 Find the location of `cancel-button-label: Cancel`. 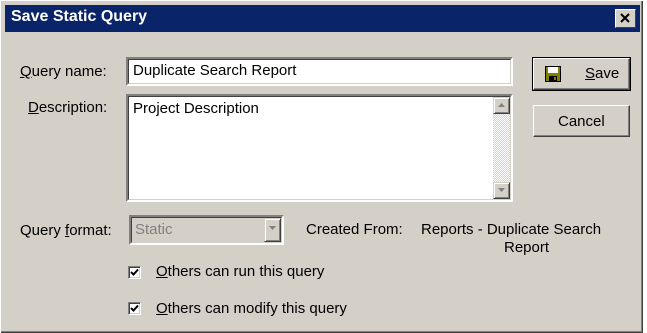

cancel-button-label: Cancel is located at coordinates (581, 121).